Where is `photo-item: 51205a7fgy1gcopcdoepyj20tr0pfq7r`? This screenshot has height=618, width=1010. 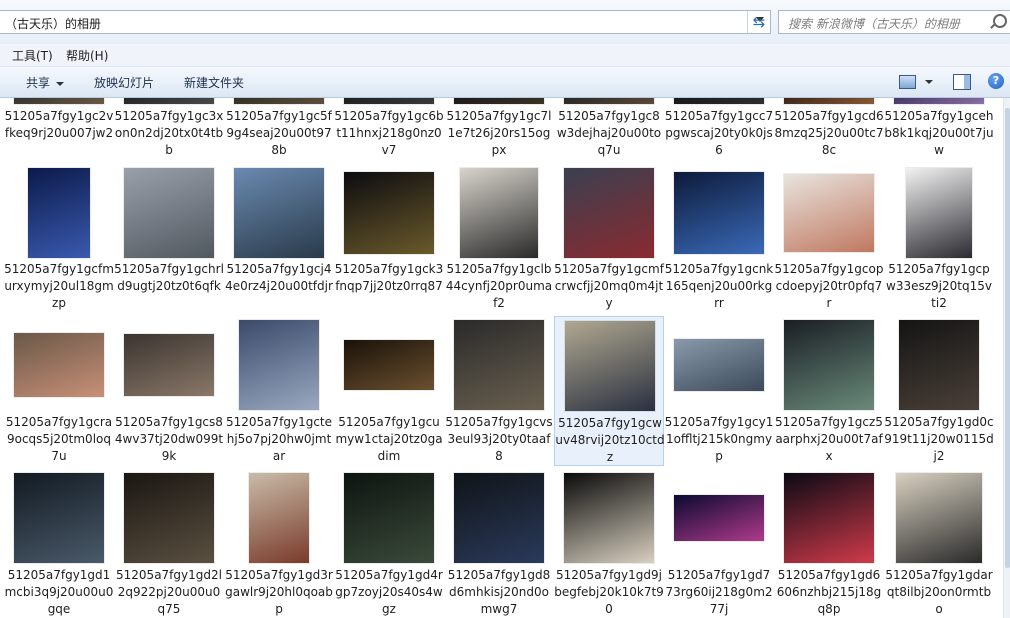
photo-item: 51205a7fgy1gcopcdoepyj20tr0pfq7r is located at coordinates (829, 238).